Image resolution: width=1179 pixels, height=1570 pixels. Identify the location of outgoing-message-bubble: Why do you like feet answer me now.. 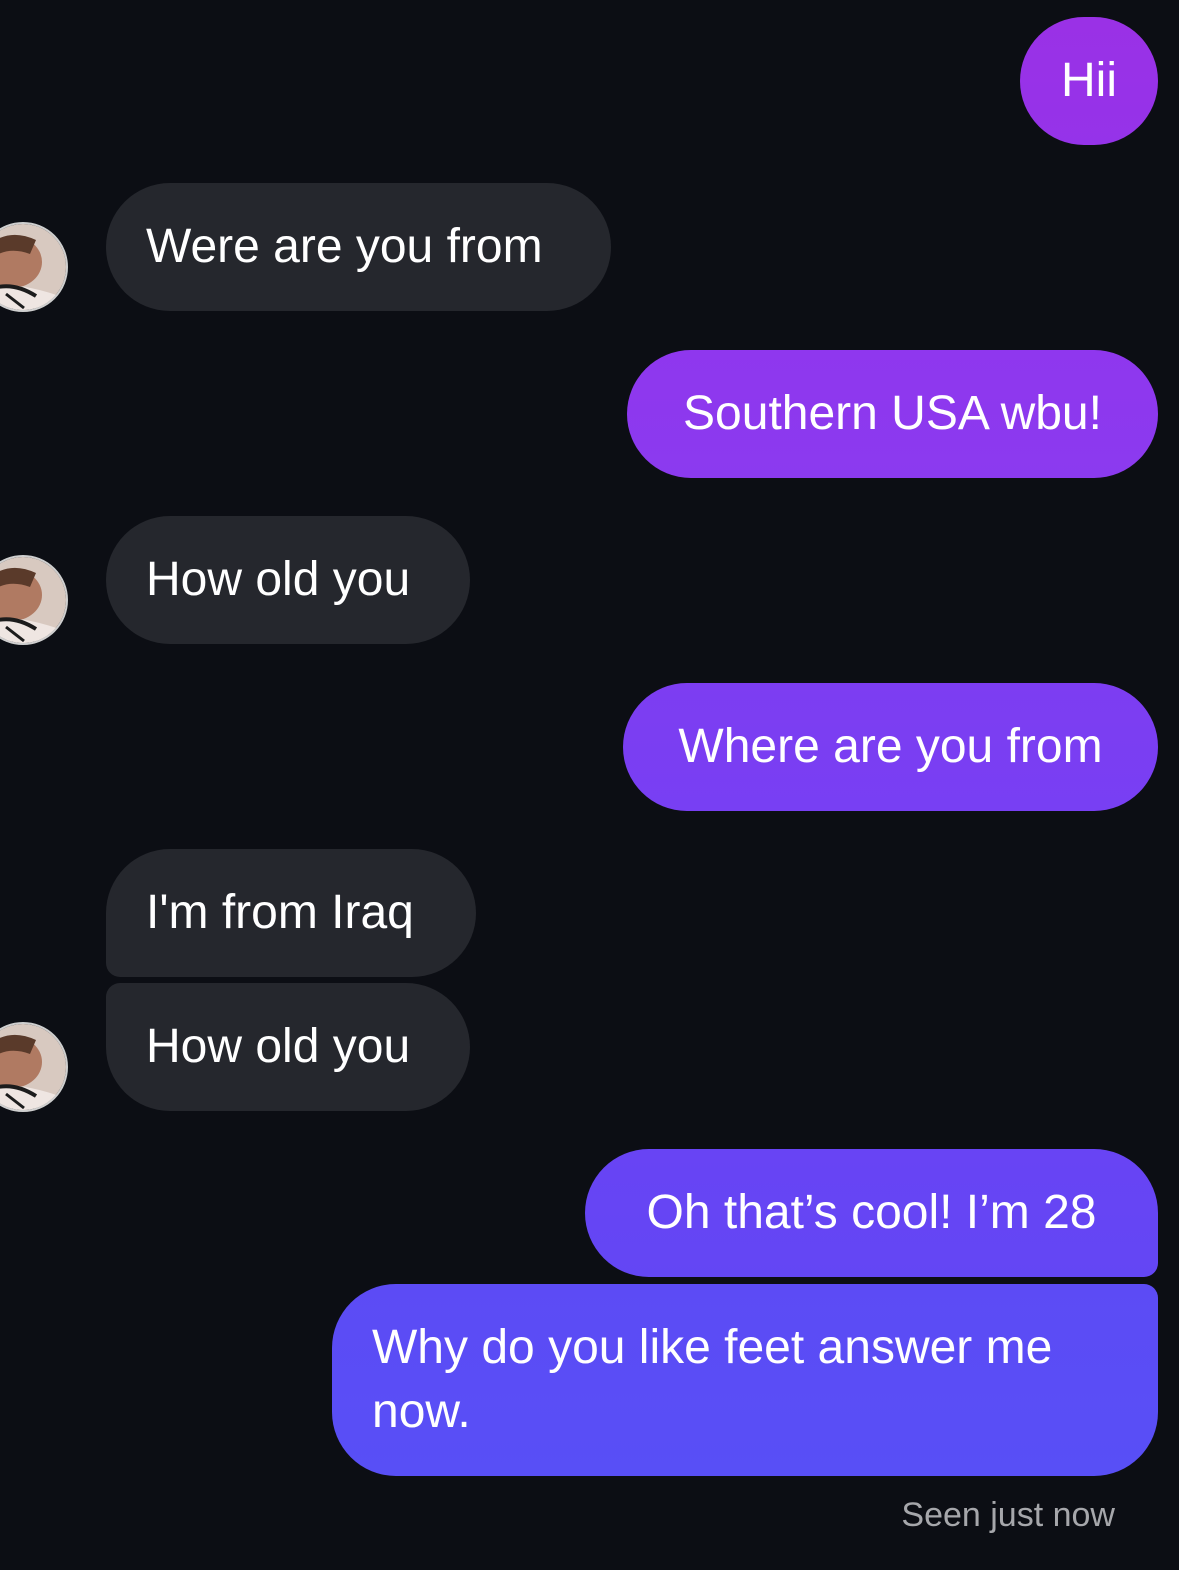
(745, 1380).